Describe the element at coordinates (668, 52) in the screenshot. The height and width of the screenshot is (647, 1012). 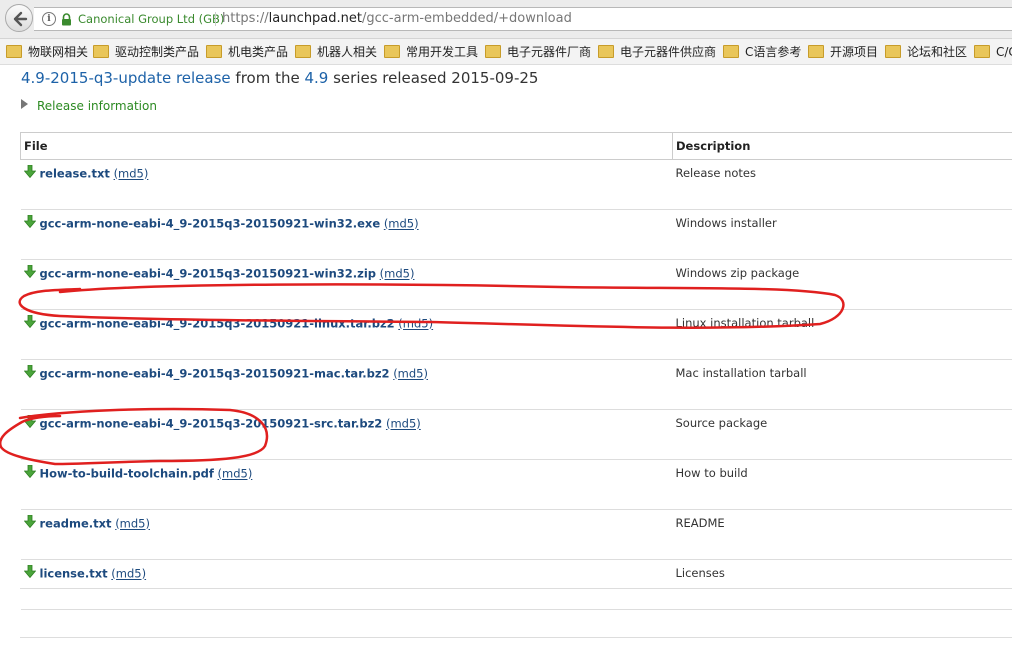
I see `bookmark-label: 电子元器件供应商` at that location.